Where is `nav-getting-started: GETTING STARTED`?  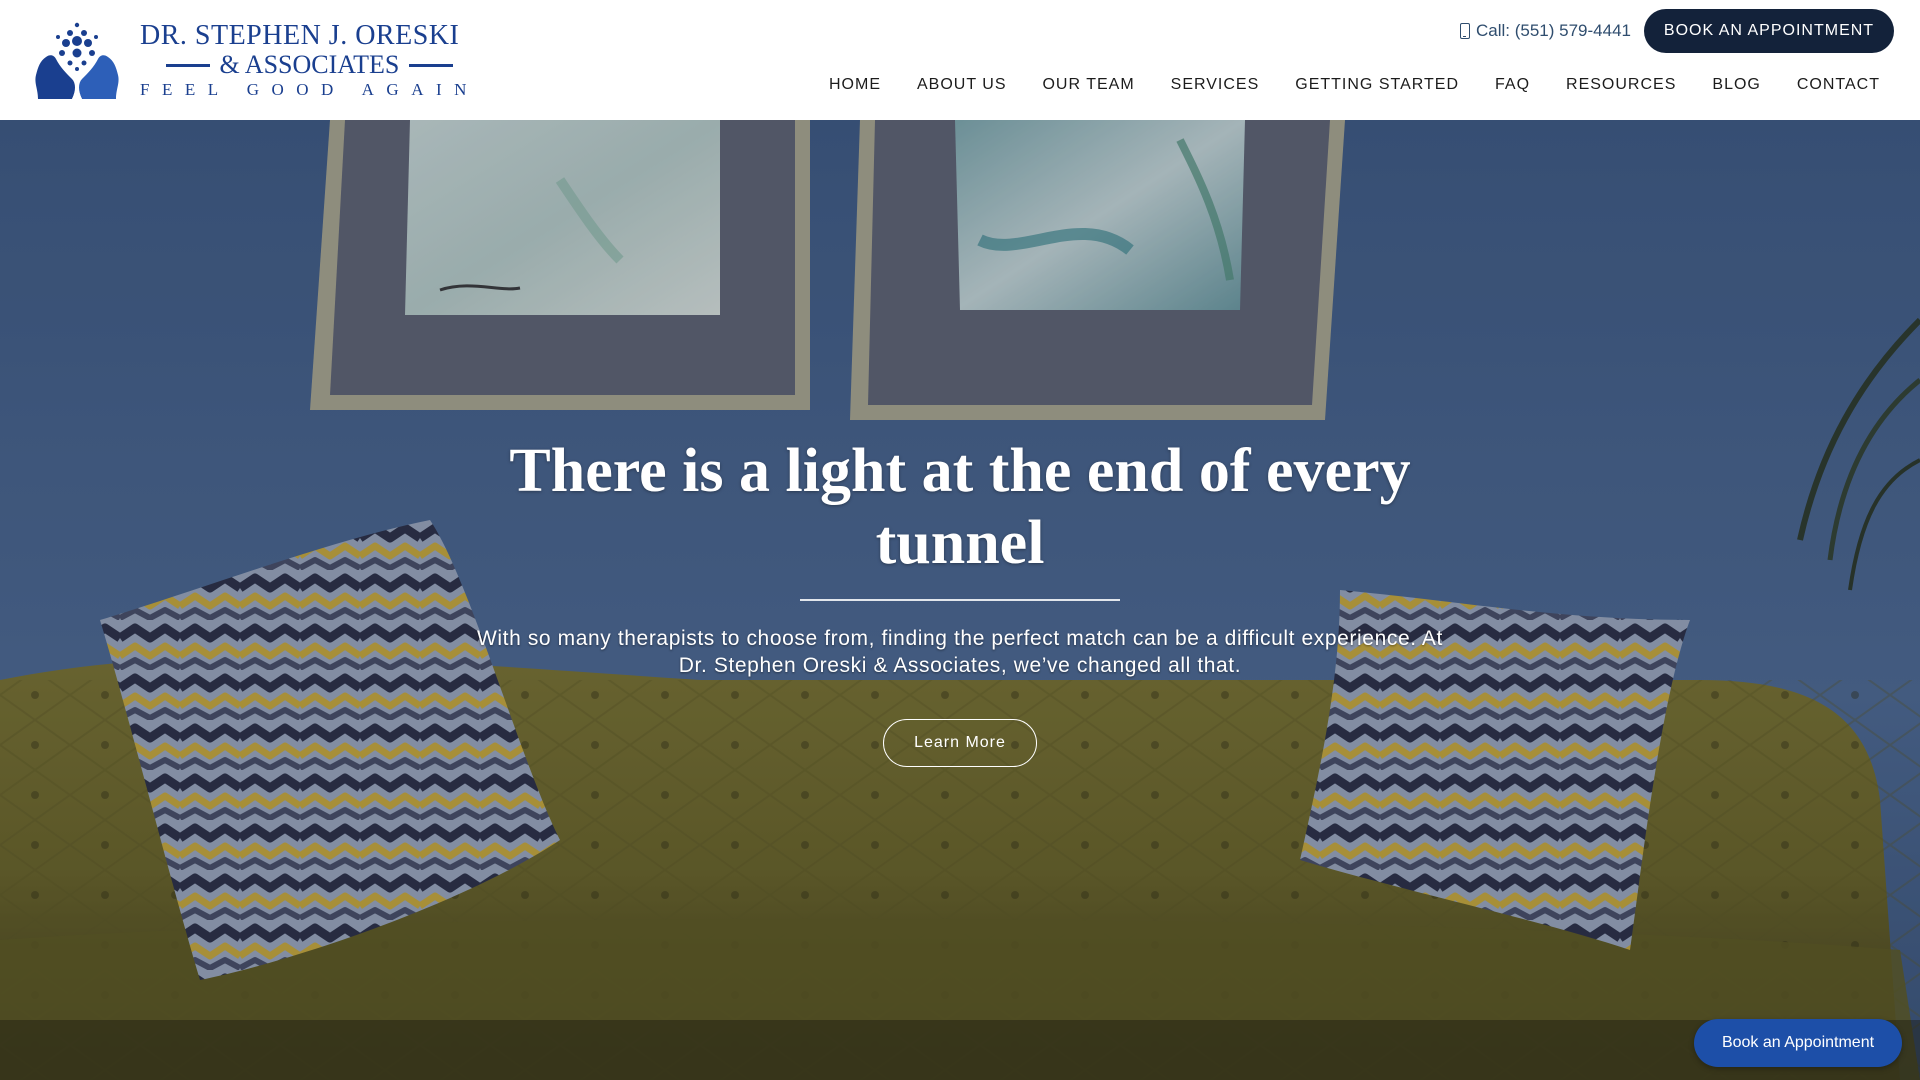 nav-getting-started: GETTING STARTED is located at coordinates (1377, 85).